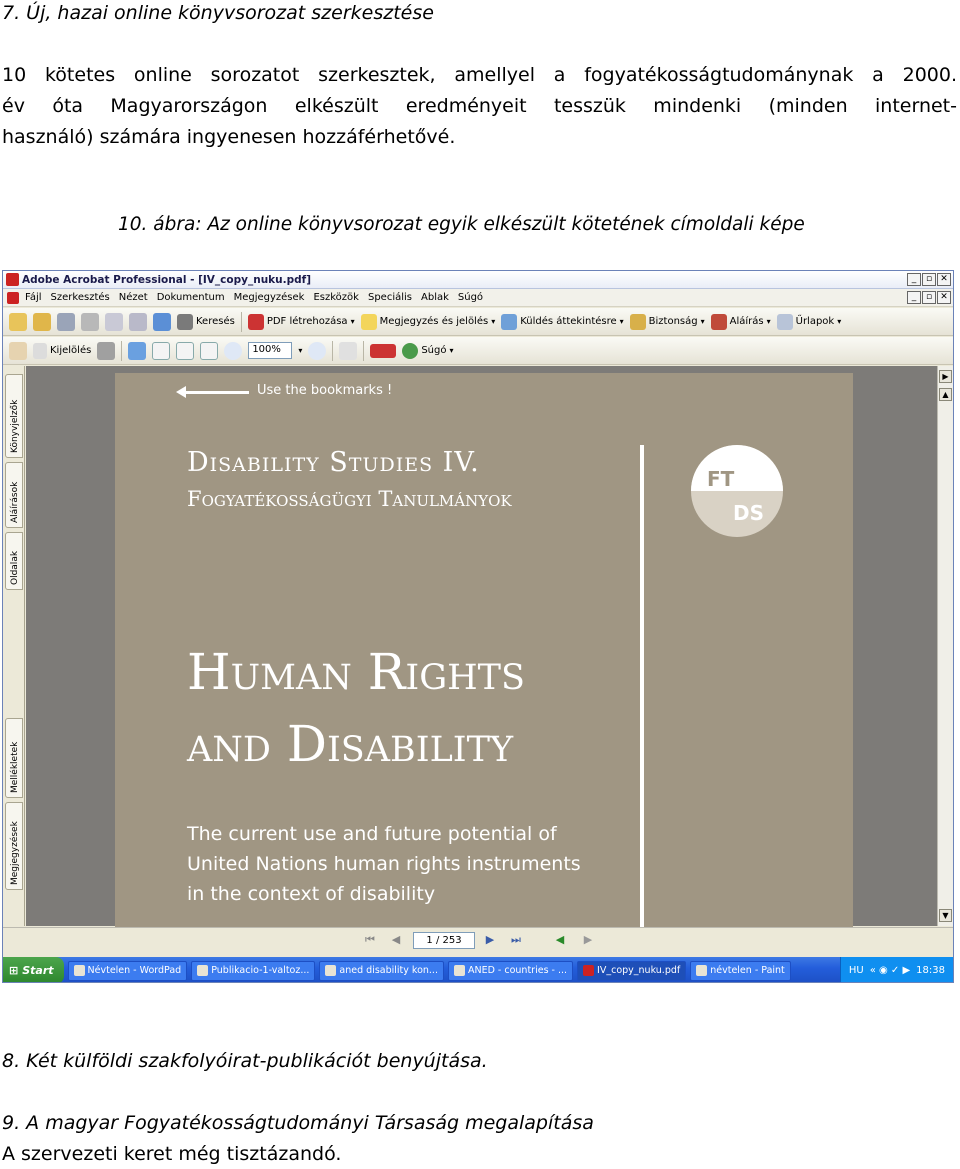 The image size is (960, 1169). What do you see at coordinates (185, 321) in the screenshot?
I see `binoculars-icon` at bounding box center [185, 321].